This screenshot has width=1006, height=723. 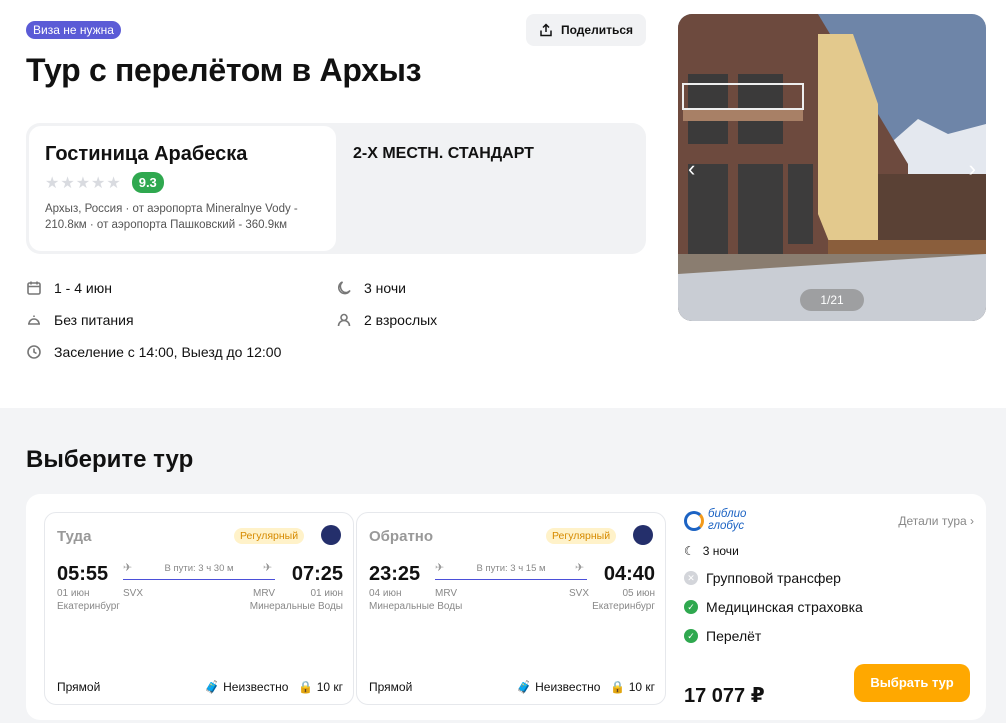 What do you see at coordinates (401, 320) in the screenshot?
I see `guests-text: 2 взрослых` at bounding box center [401, 320].